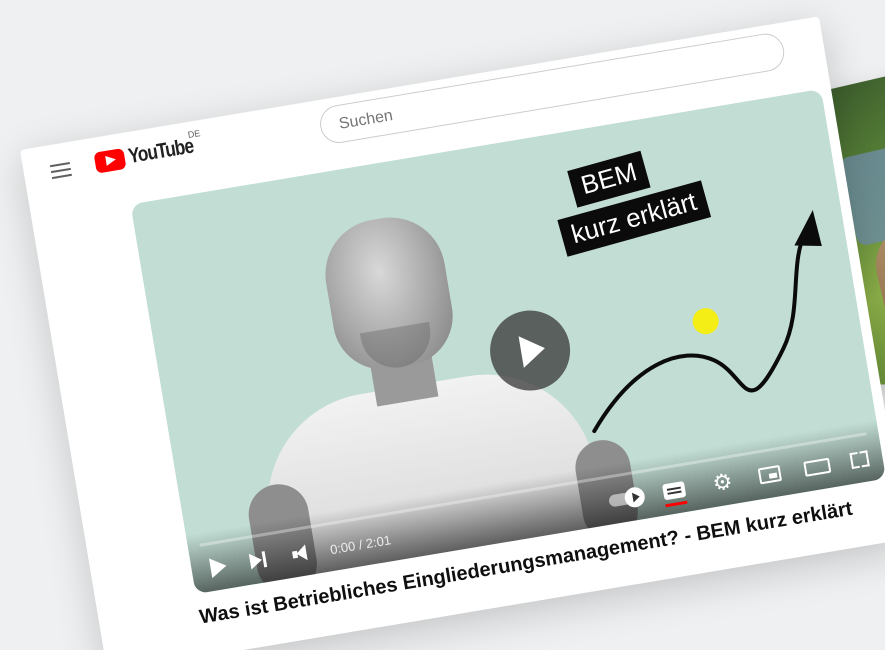 This screenshot has height=650, width=885. I want to click on youtube-logo-icon, so click(110, 160).